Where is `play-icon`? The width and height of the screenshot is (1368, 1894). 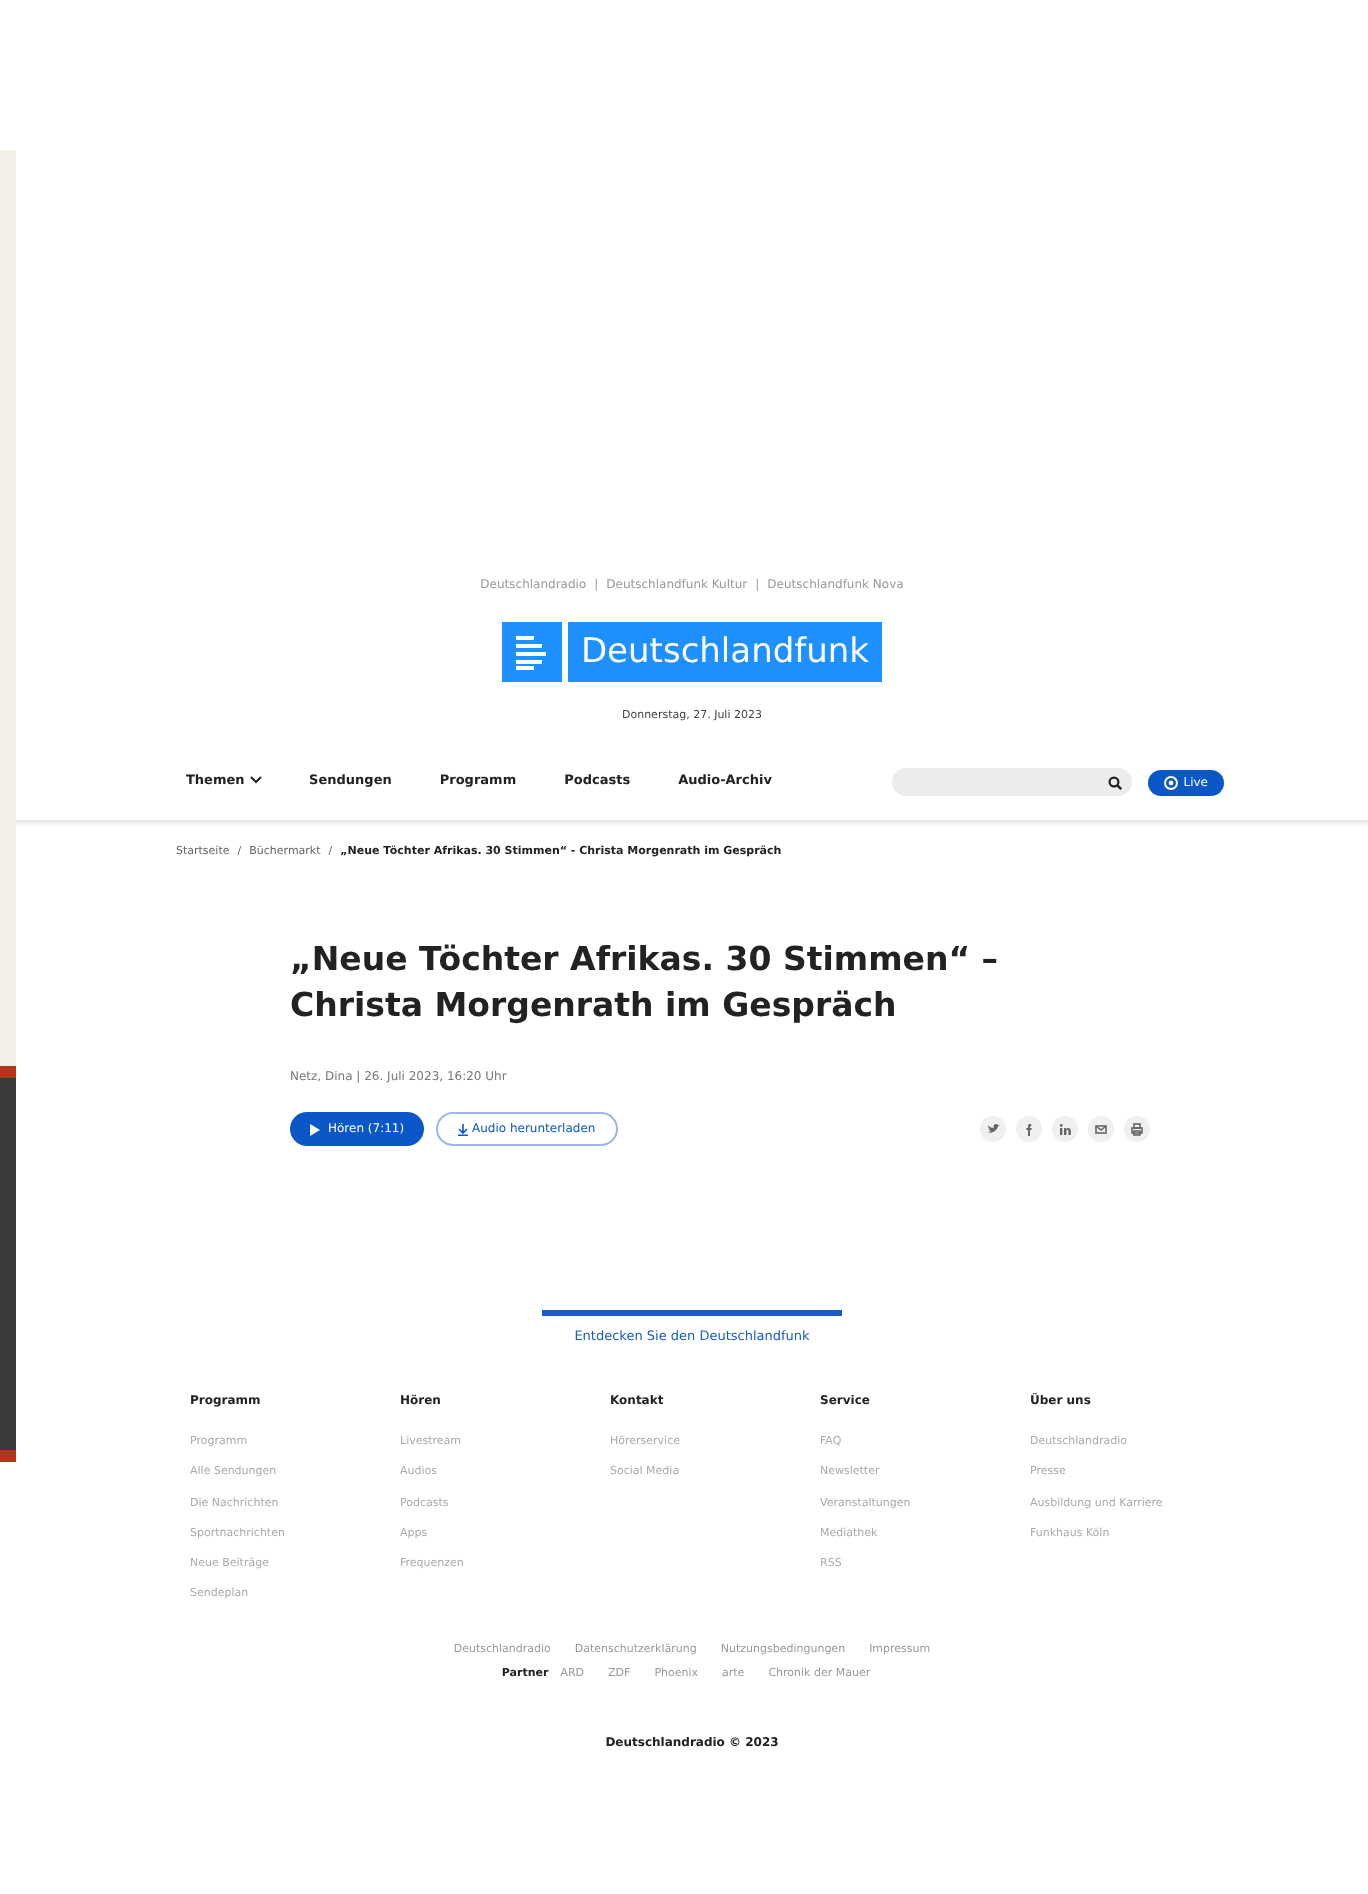 play-icon is located at coordinates (315, 1129).